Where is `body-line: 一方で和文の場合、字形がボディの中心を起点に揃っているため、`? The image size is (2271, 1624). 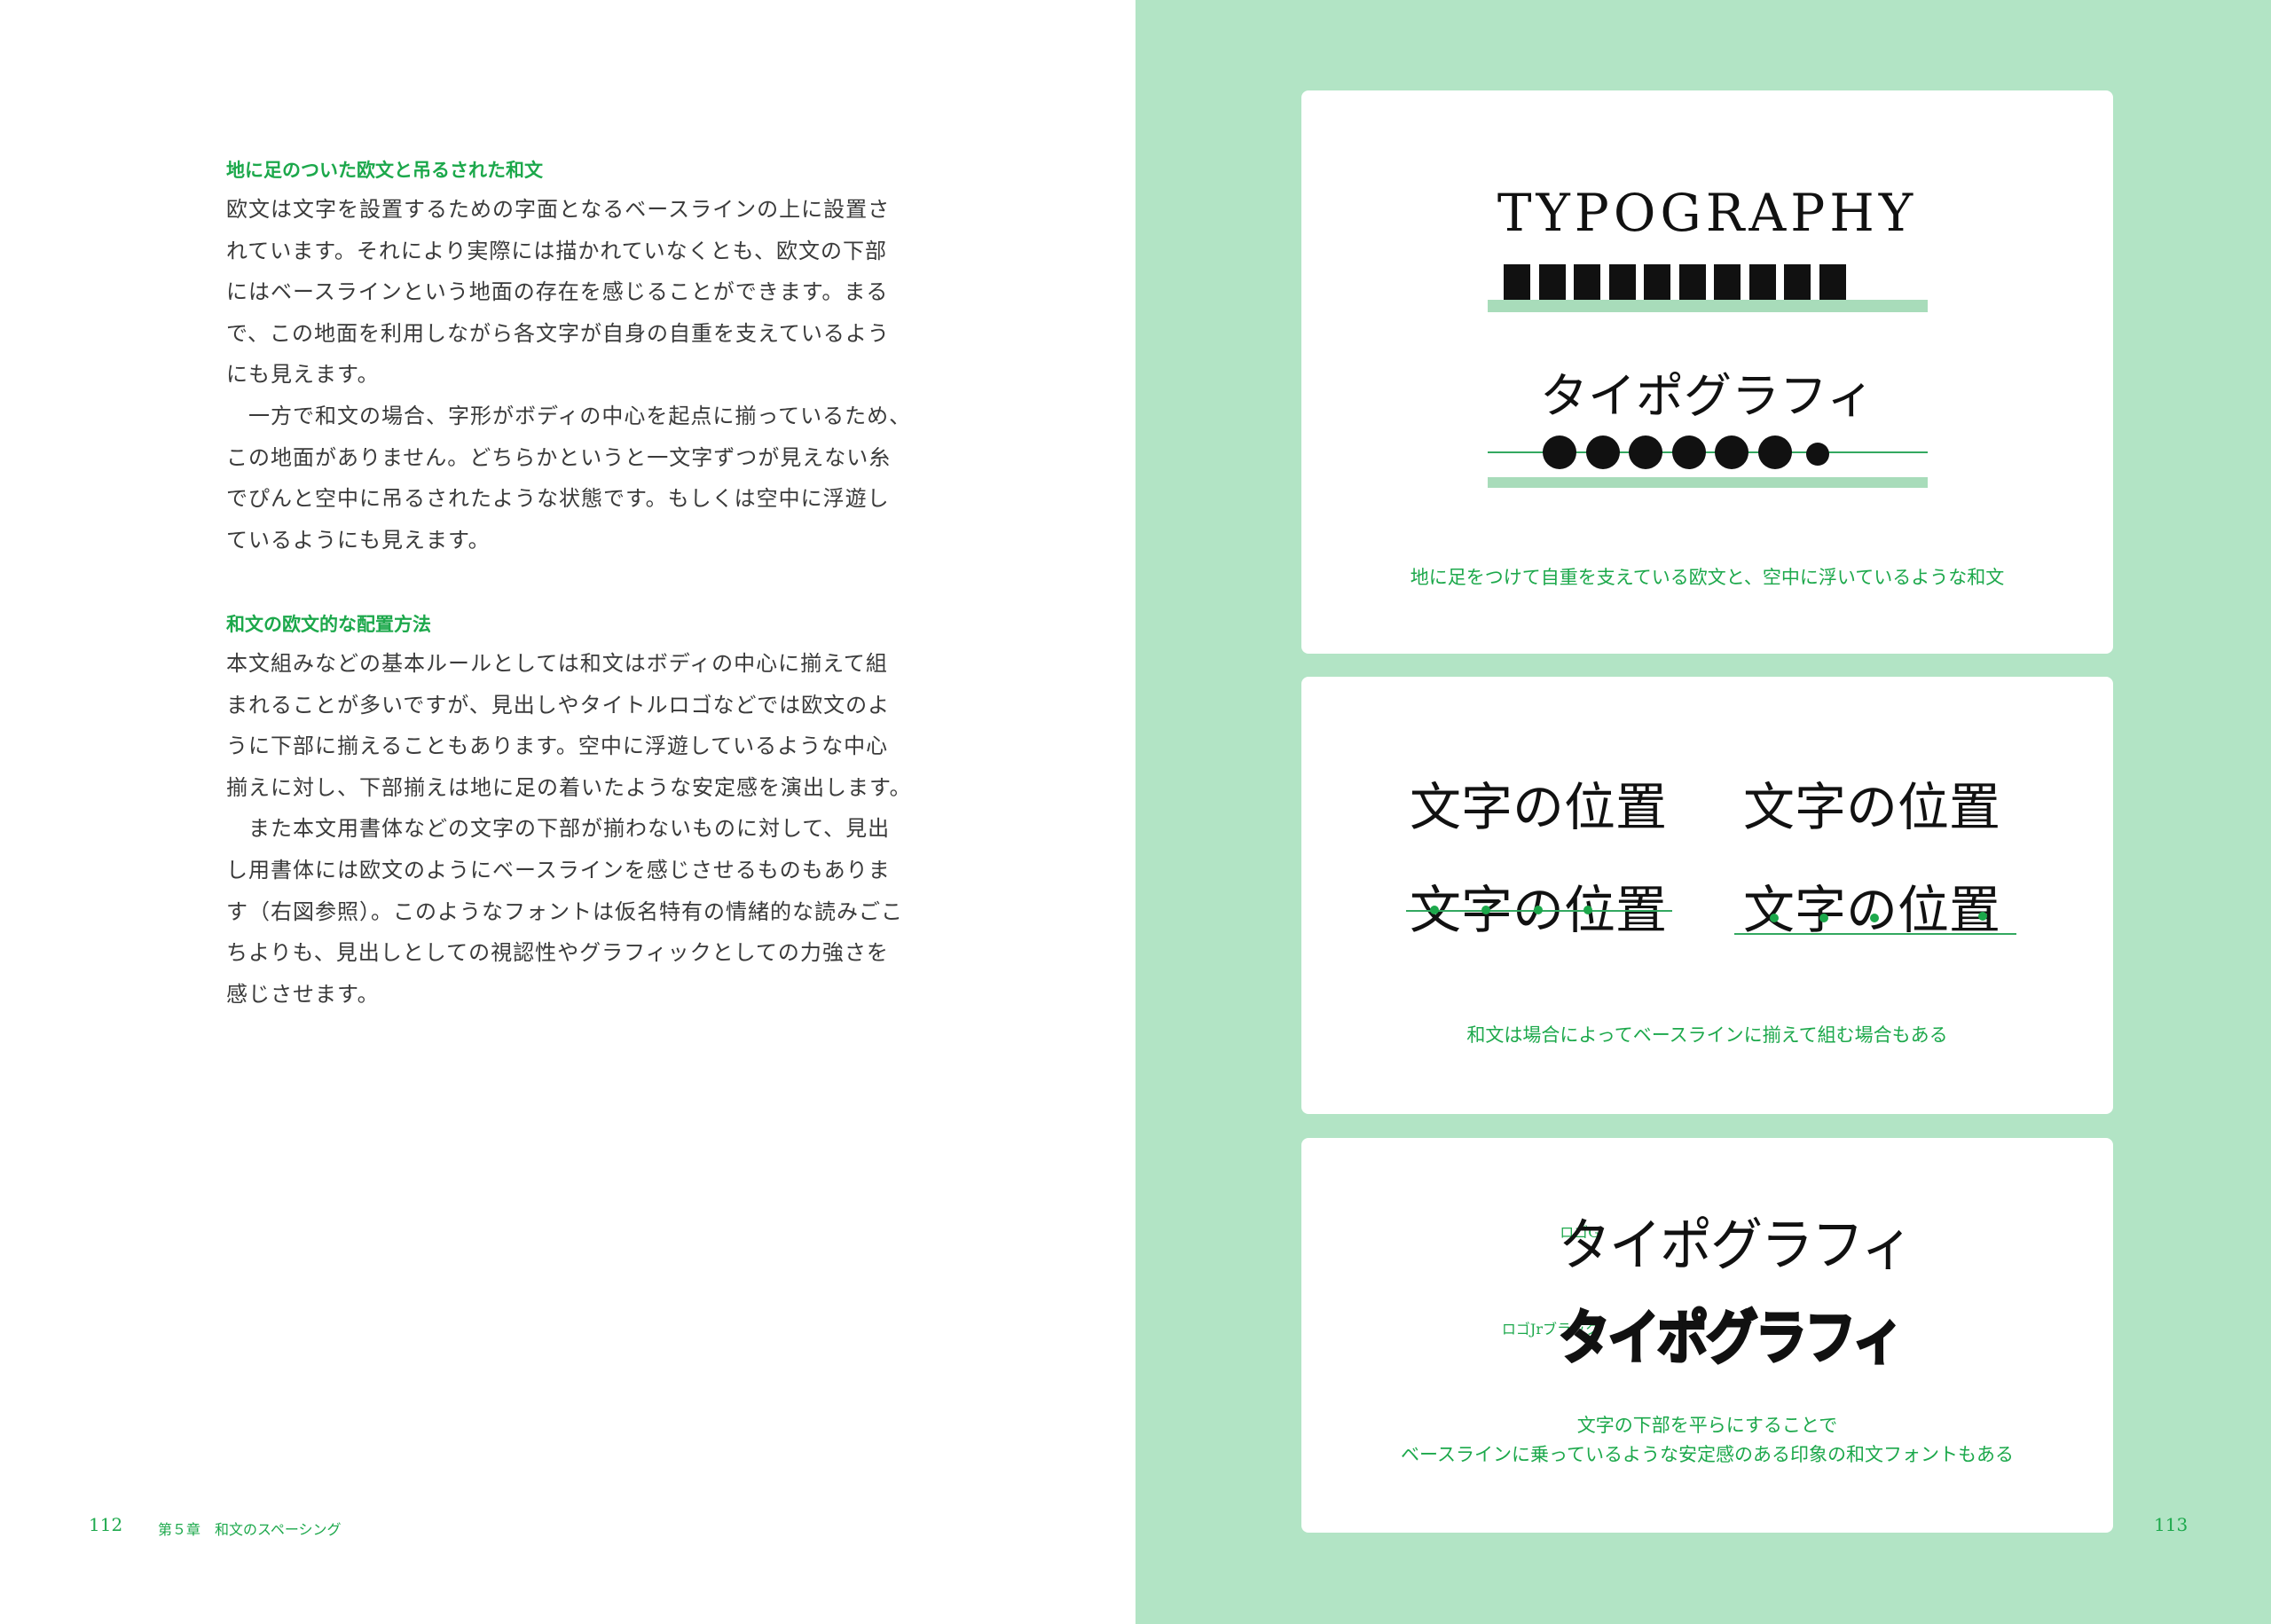
body-line: 一方で和文の場合、字形がボディの中心を起点に揃っているため、 is located at coordinates (569, 416).